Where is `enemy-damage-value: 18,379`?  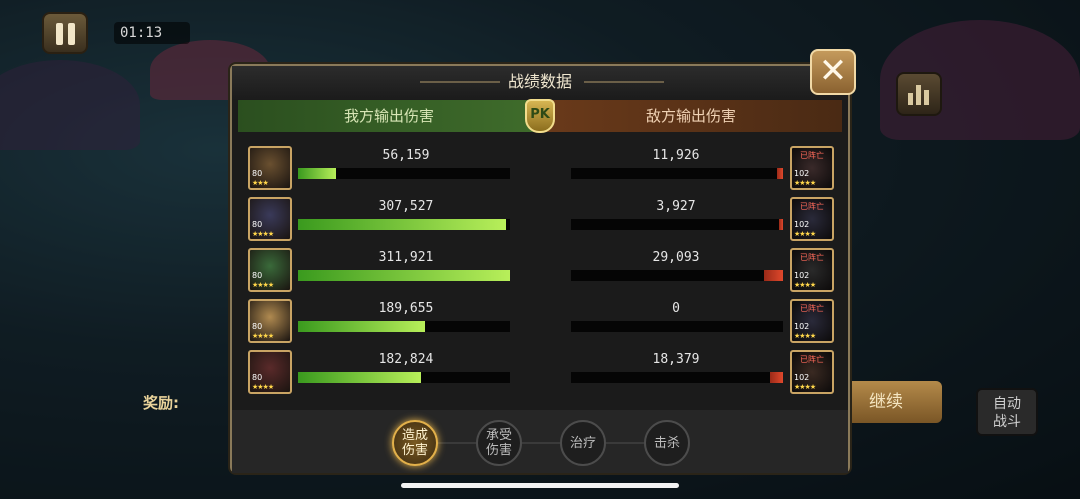 enemy-damage-value: 18,379 is located at coordinates (676, 359).